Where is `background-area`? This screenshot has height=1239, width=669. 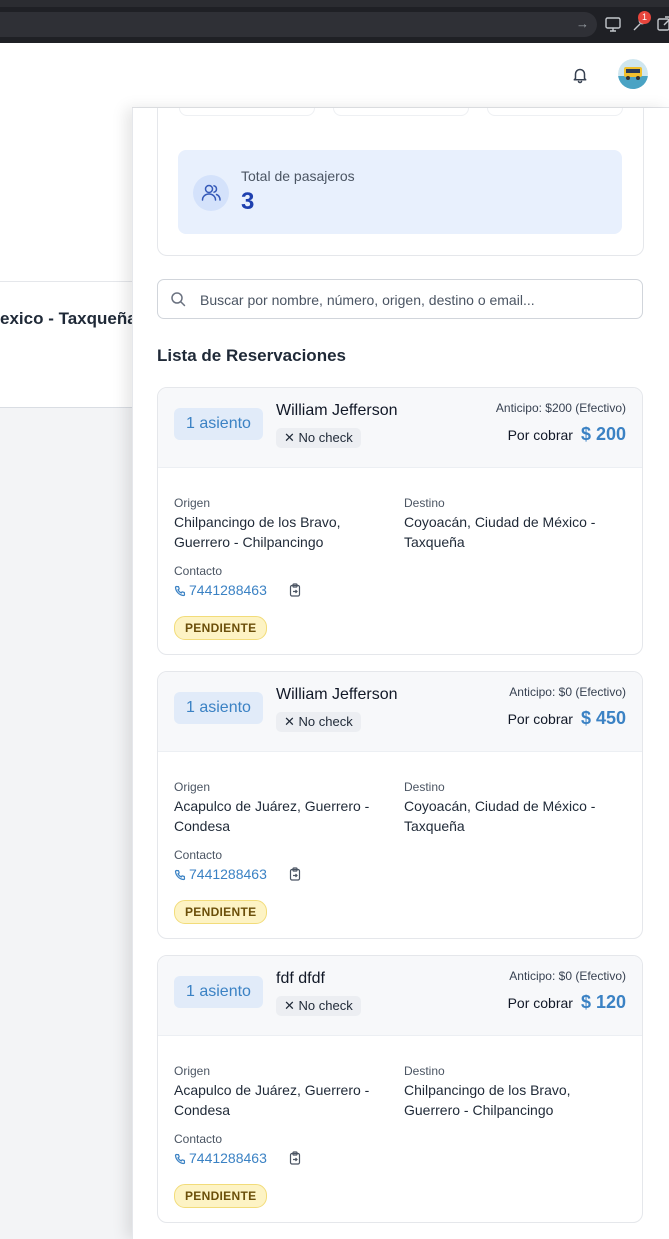 background-area is located at coordinates (66, 823).